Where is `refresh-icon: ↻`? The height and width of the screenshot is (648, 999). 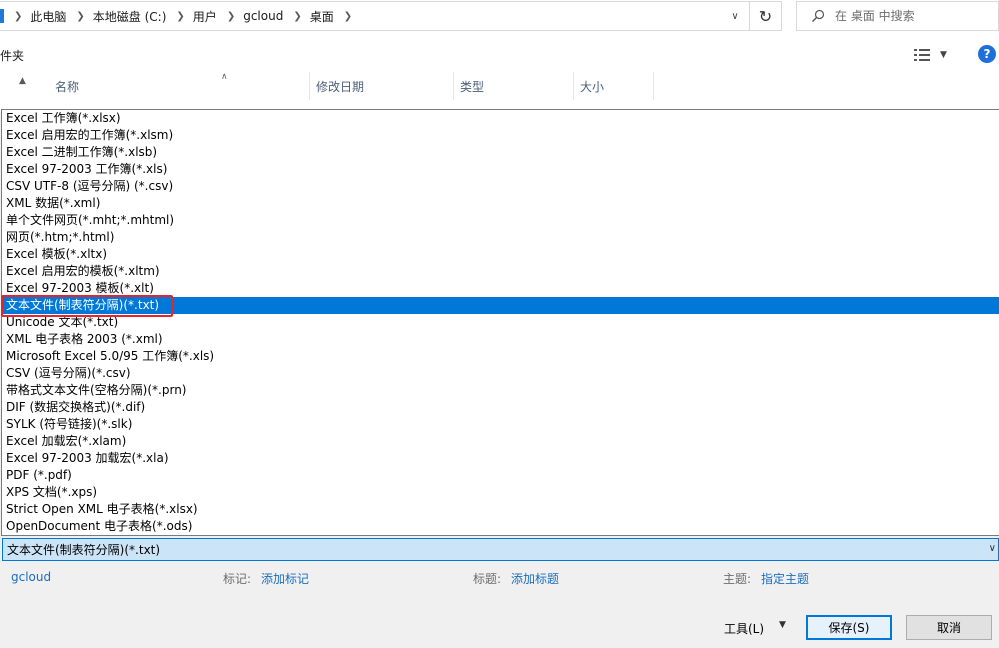 refresh-icon: ↻ is located at coordinates (765, 16).